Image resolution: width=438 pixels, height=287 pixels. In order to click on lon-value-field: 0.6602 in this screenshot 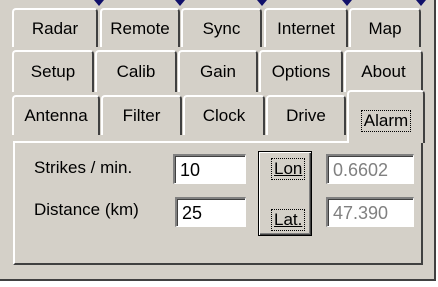, I will do `click(370, 169)`.